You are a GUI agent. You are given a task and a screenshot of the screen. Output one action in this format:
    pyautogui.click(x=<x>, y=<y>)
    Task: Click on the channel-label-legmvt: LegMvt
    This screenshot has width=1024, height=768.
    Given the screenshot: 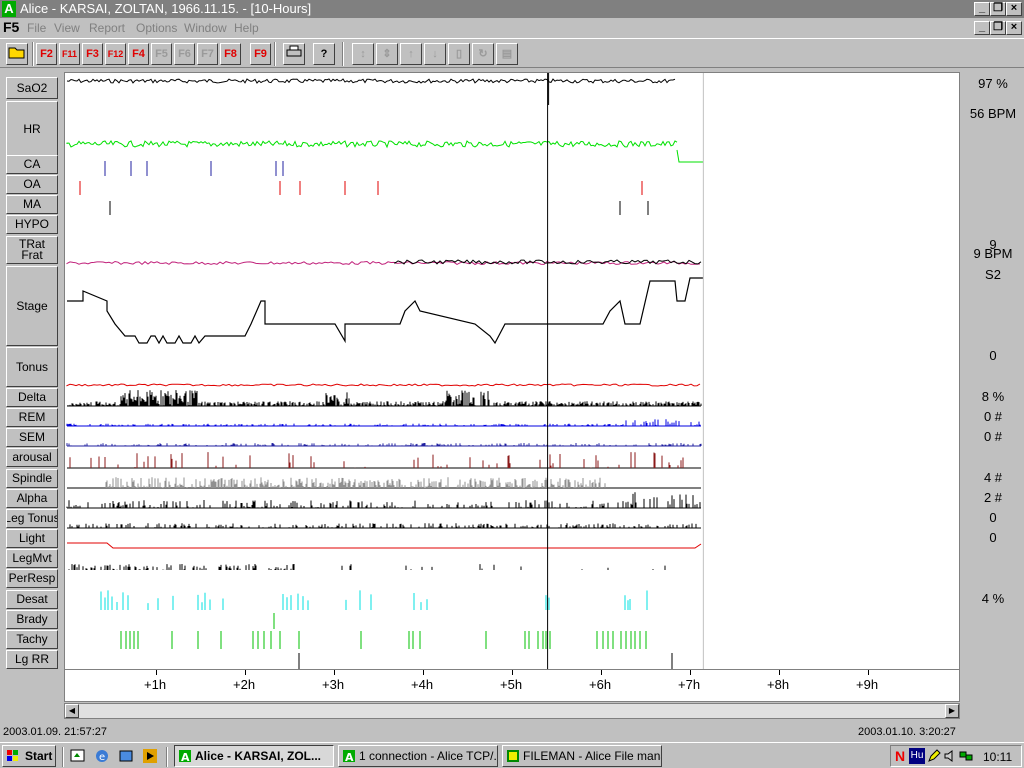 What is the action you would take?
    pyautogui.click(x=32, y=558)
    